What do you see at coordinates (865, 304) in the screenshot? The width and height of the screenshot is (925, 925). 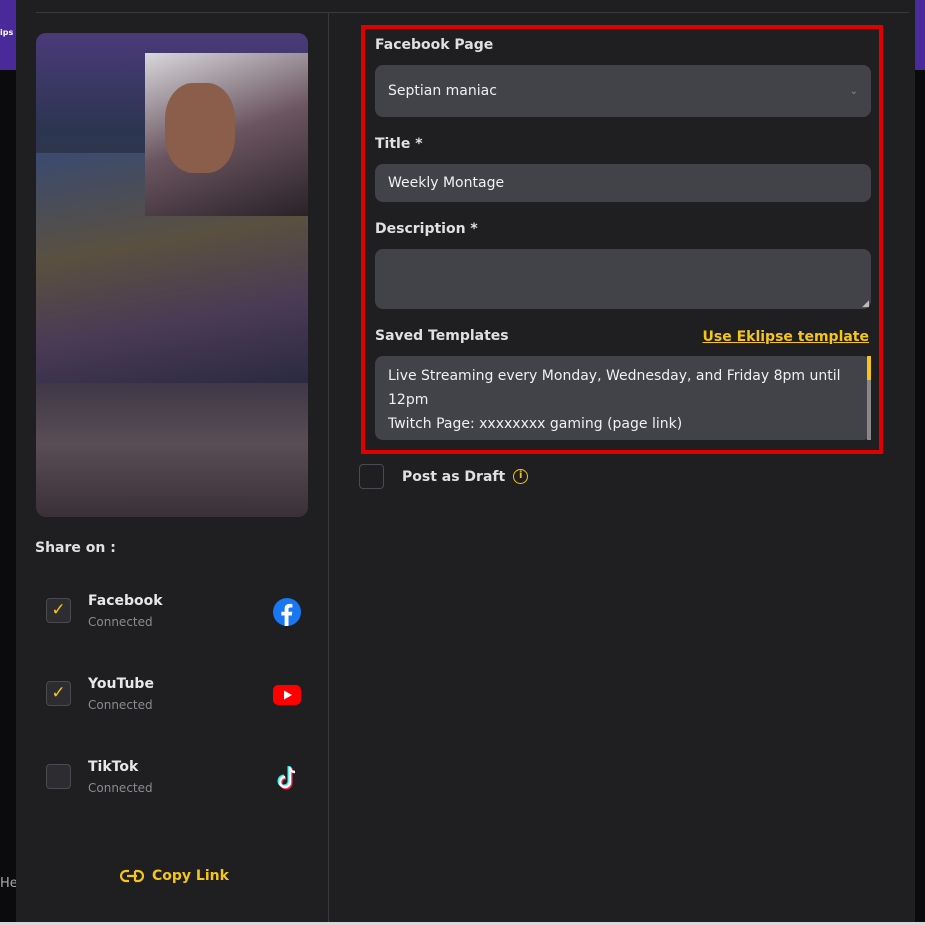 I see `resize-handle-icon: ◢` at bounding box center [865, 304].